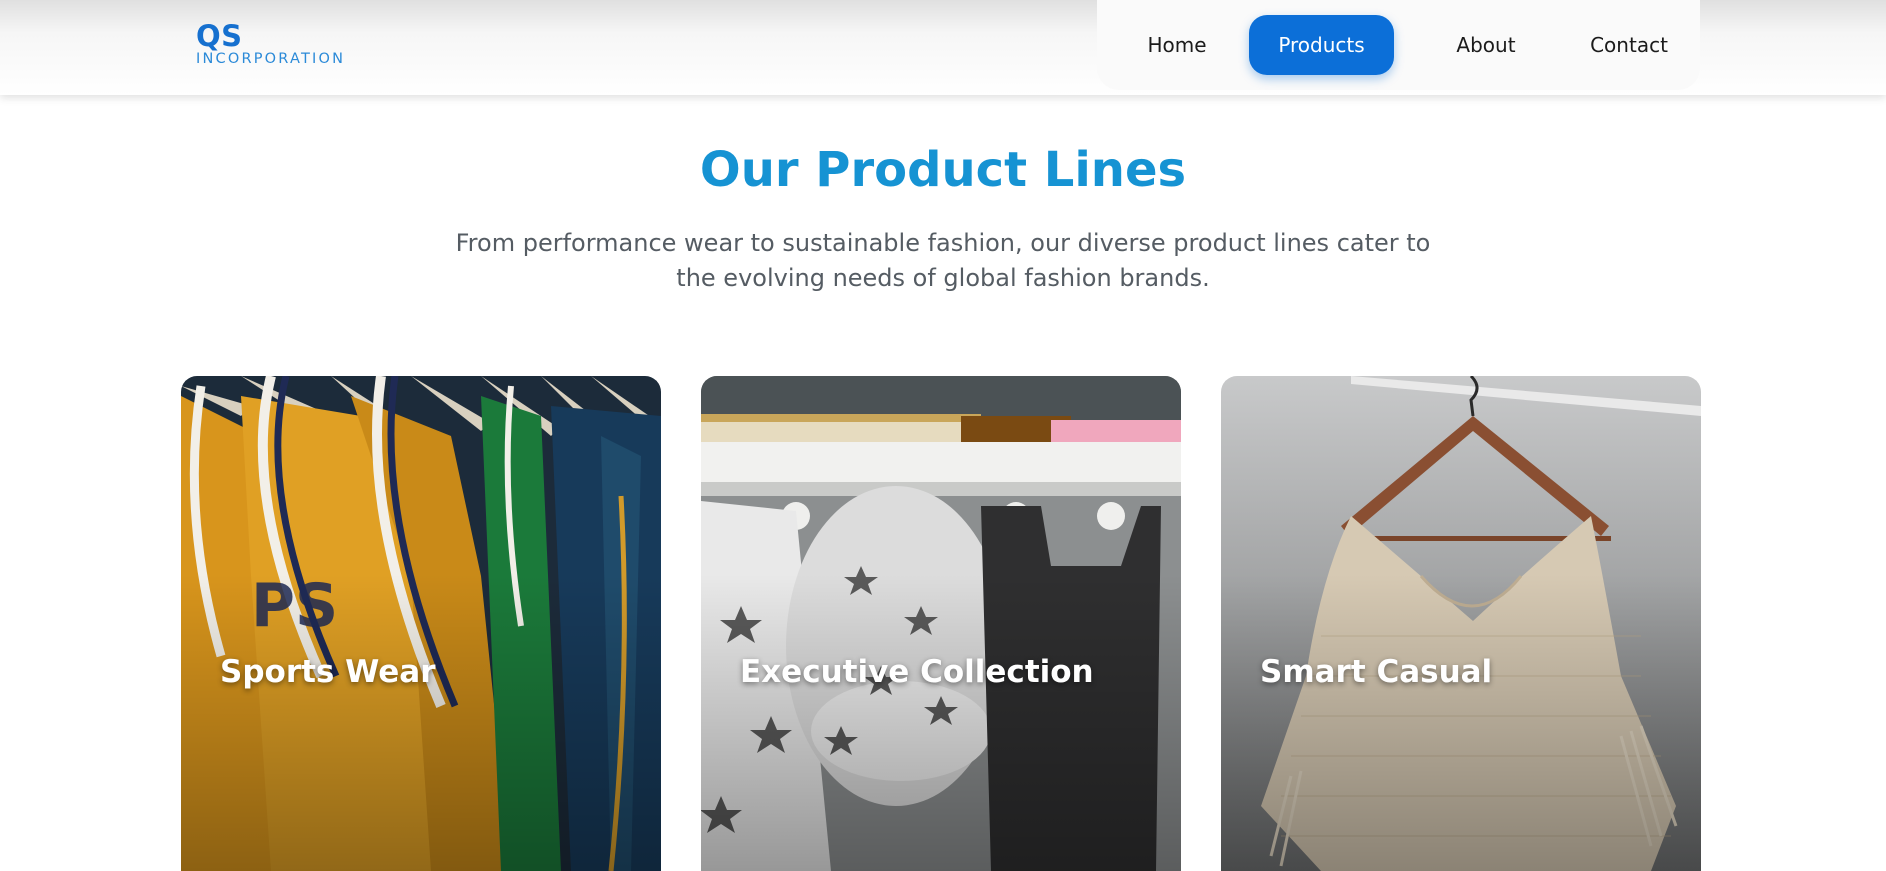  What do you see at coordinates (219, 36) in the screenshot?
I see `logo-mark: QS` at bounding box center [219, 36].